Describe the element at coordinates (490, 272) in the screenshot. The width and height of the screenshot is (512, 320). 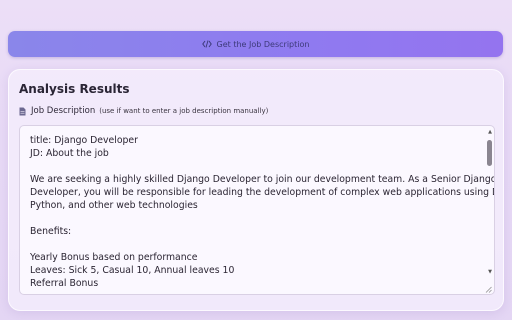
I see `scroll-down-arrow-icon: ▼` at that location.